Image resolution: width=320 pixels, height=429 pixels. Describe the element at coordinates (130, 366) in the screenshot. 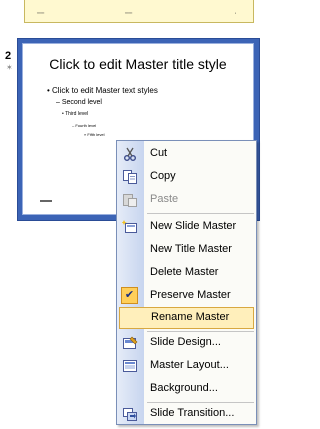

I see `master-layout-icon` at that location.